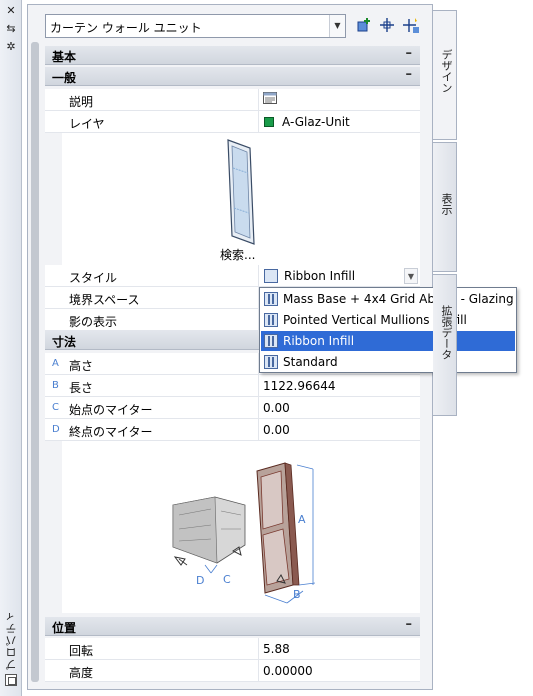  I want to click on layer-label: レイヤ, so click(87, 124).